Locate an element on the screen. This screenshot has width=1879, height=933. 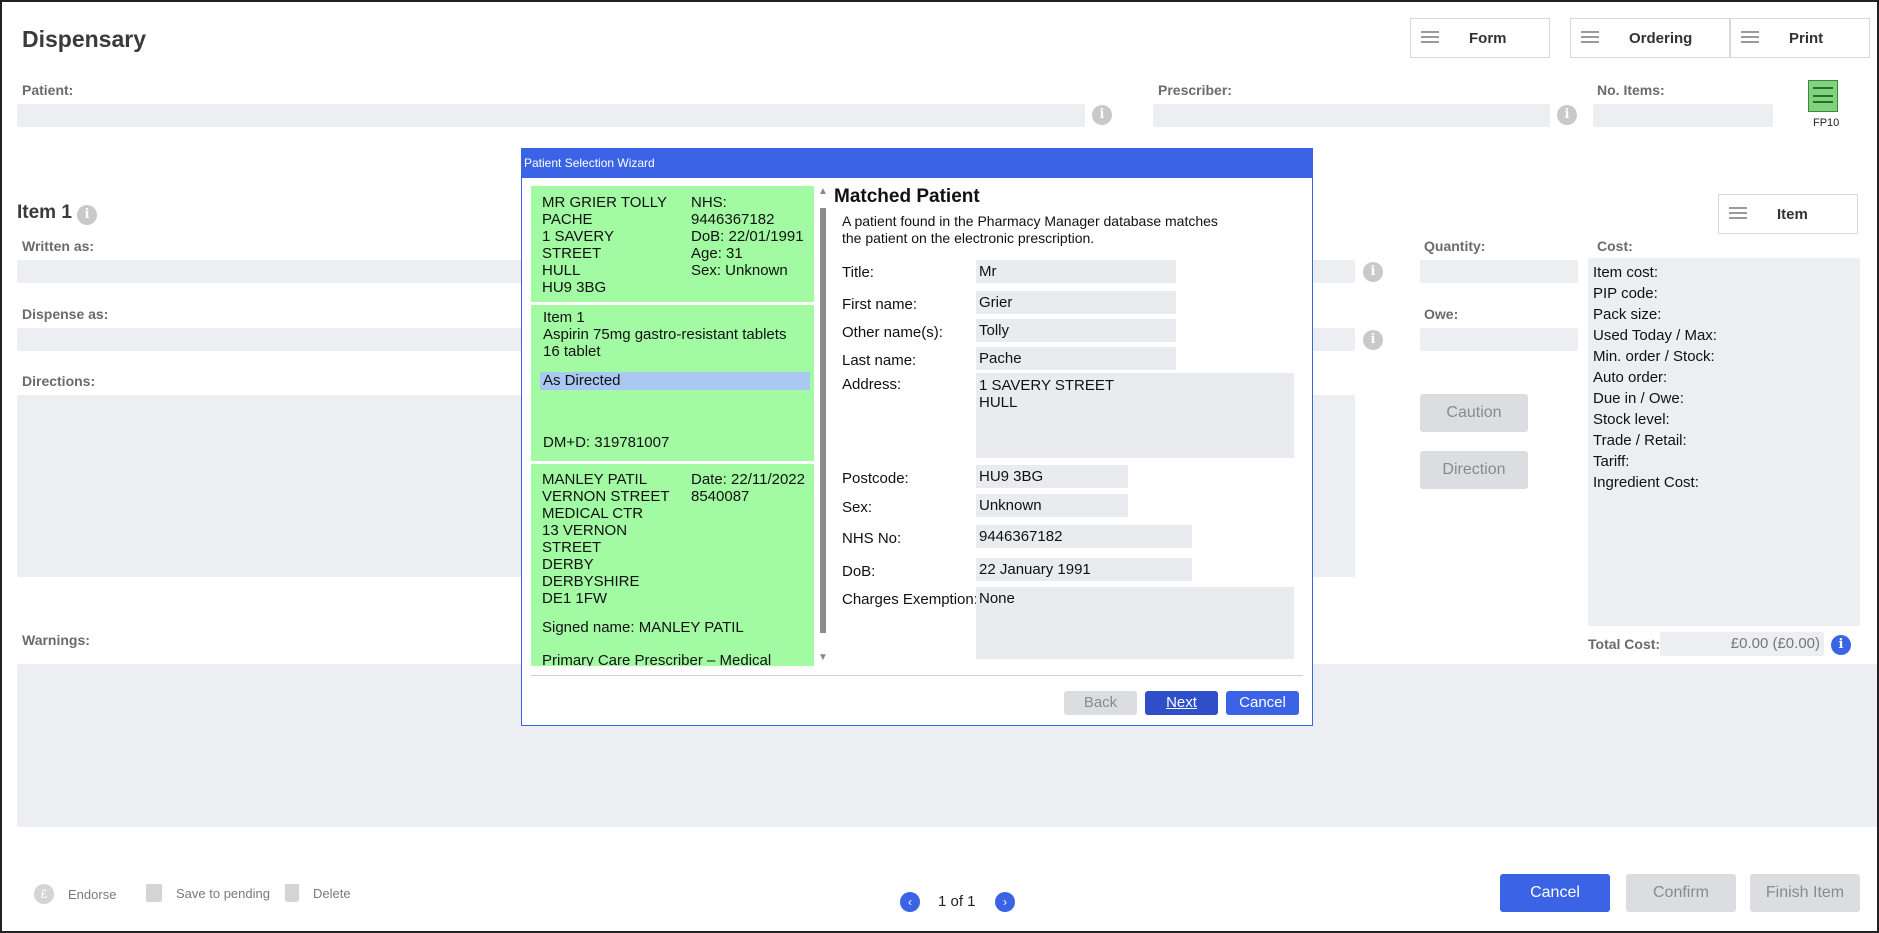
prescriber-card-line: DE1 1FW is located at coordinates (575, 598).